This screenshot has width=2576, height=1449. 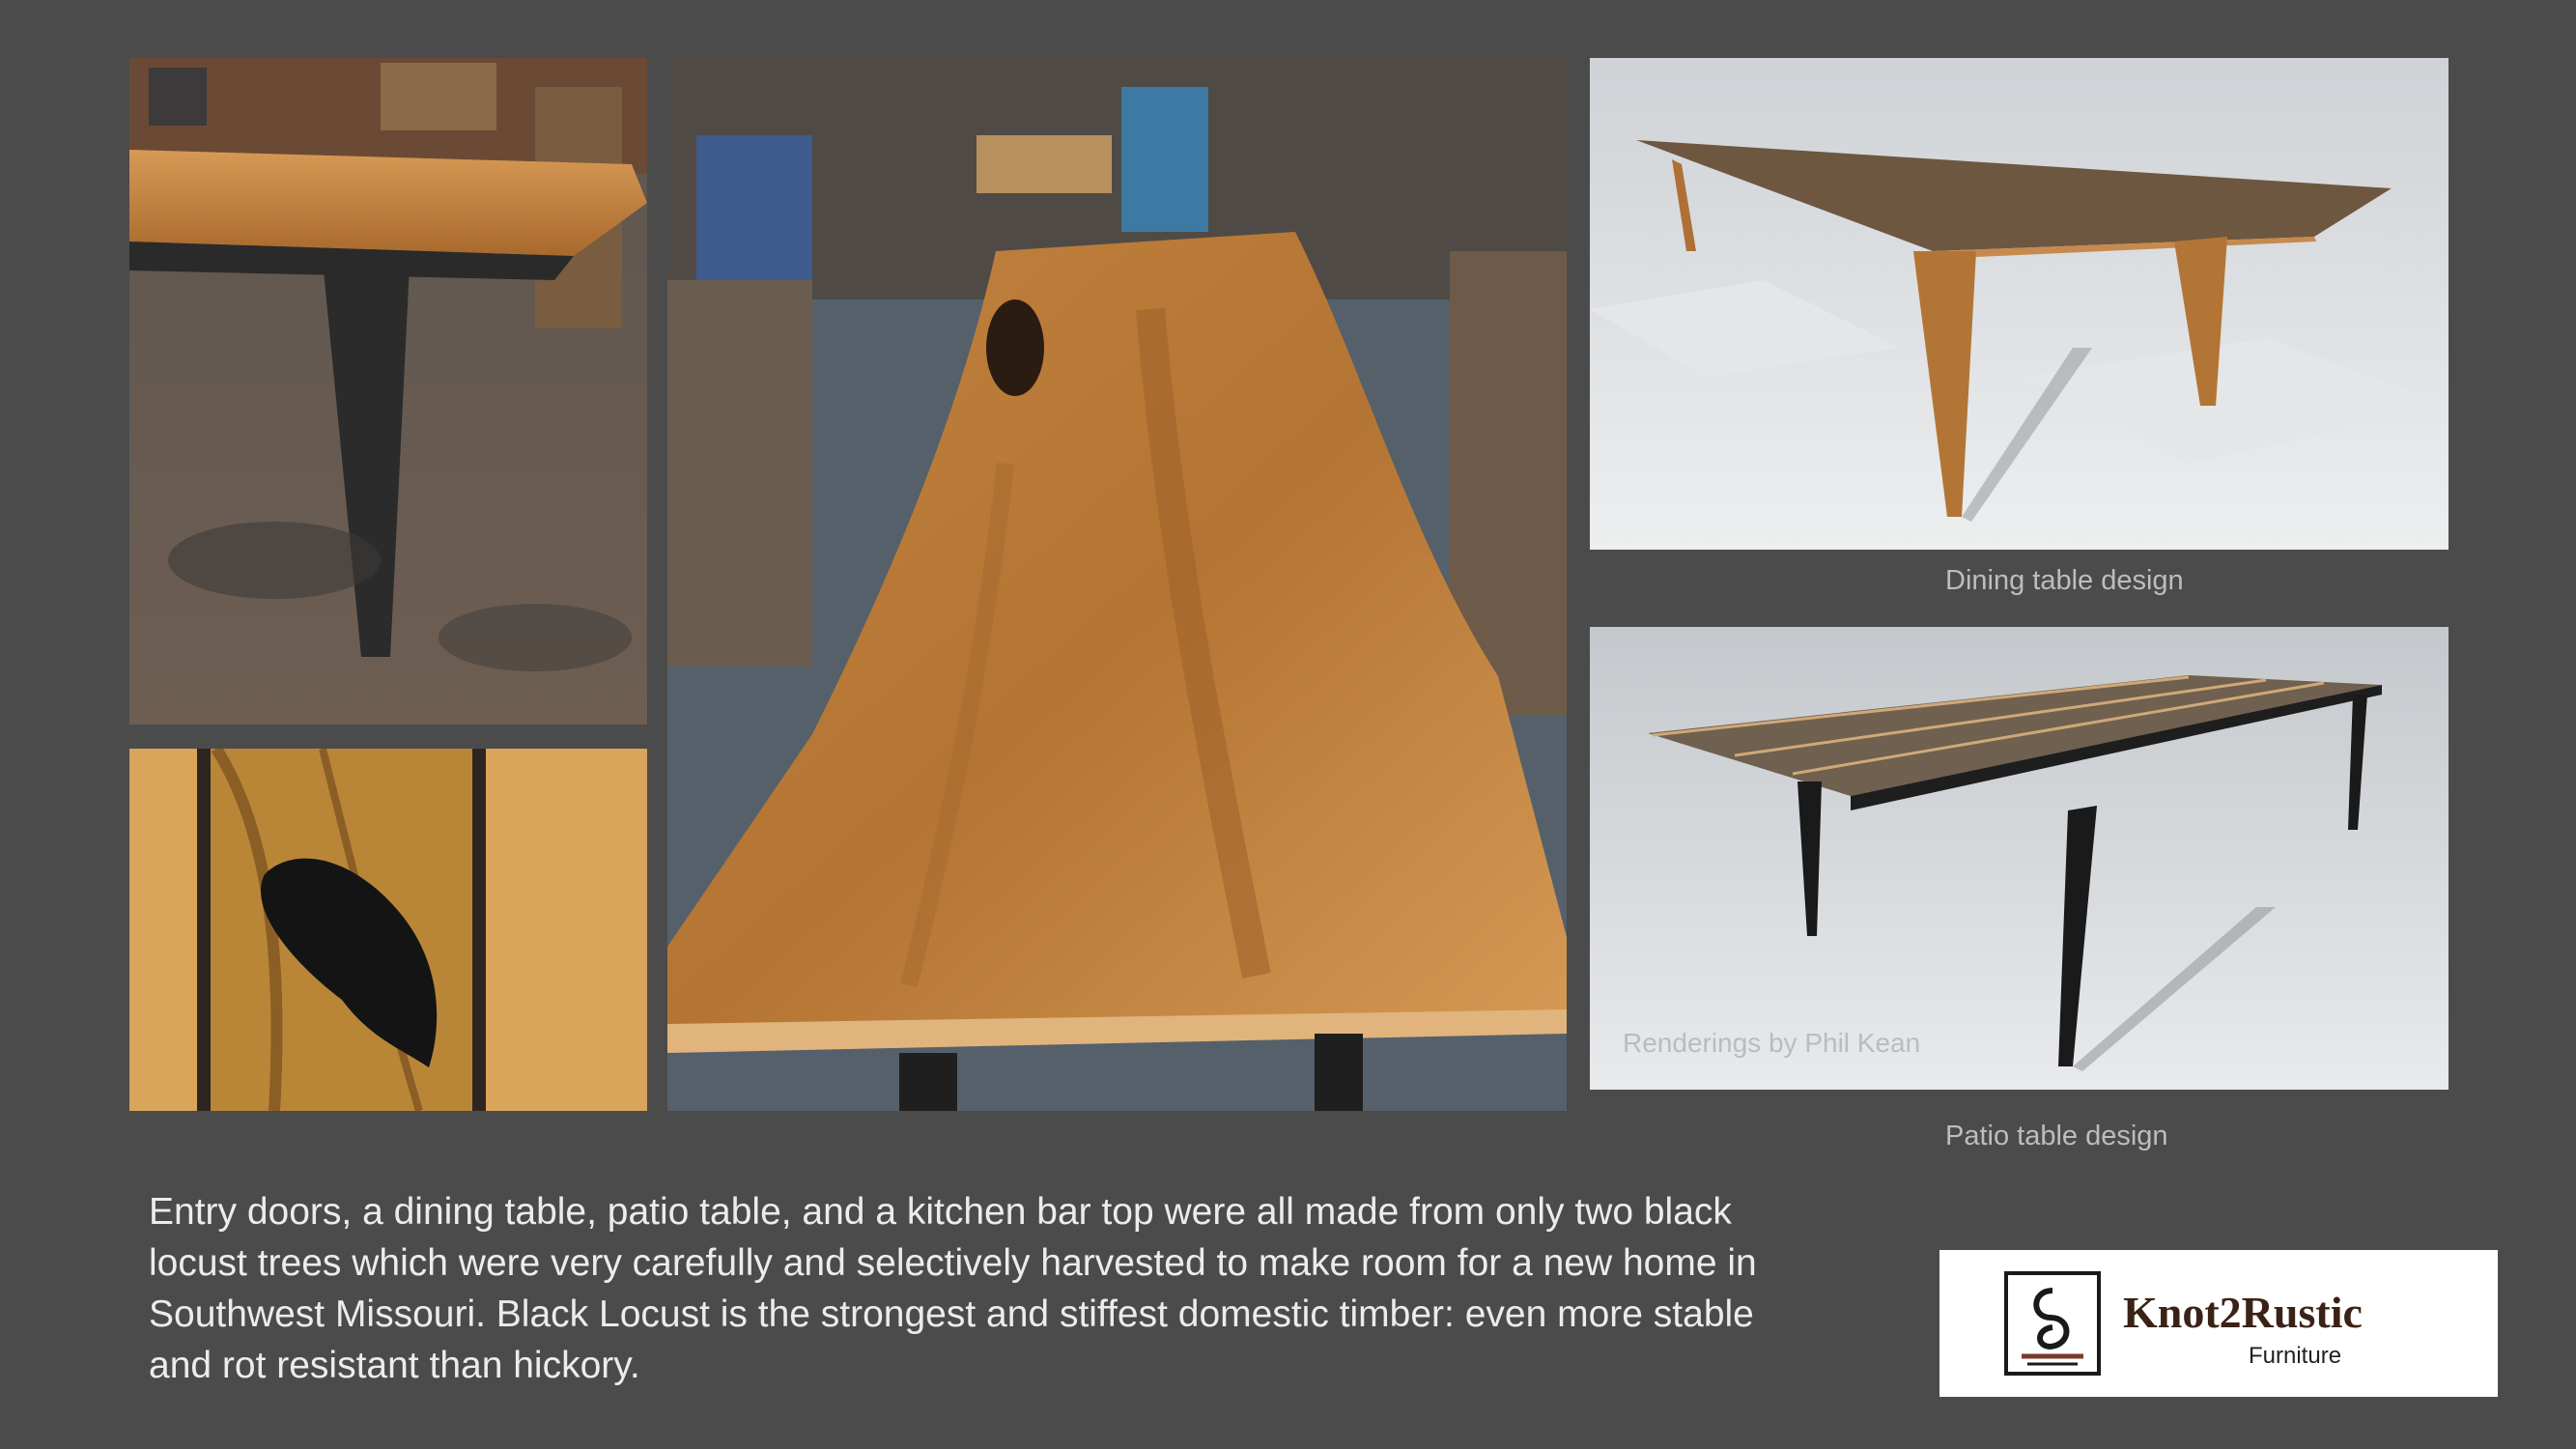 I want to click on knot-detail-photo, so click(x=388, y=930).